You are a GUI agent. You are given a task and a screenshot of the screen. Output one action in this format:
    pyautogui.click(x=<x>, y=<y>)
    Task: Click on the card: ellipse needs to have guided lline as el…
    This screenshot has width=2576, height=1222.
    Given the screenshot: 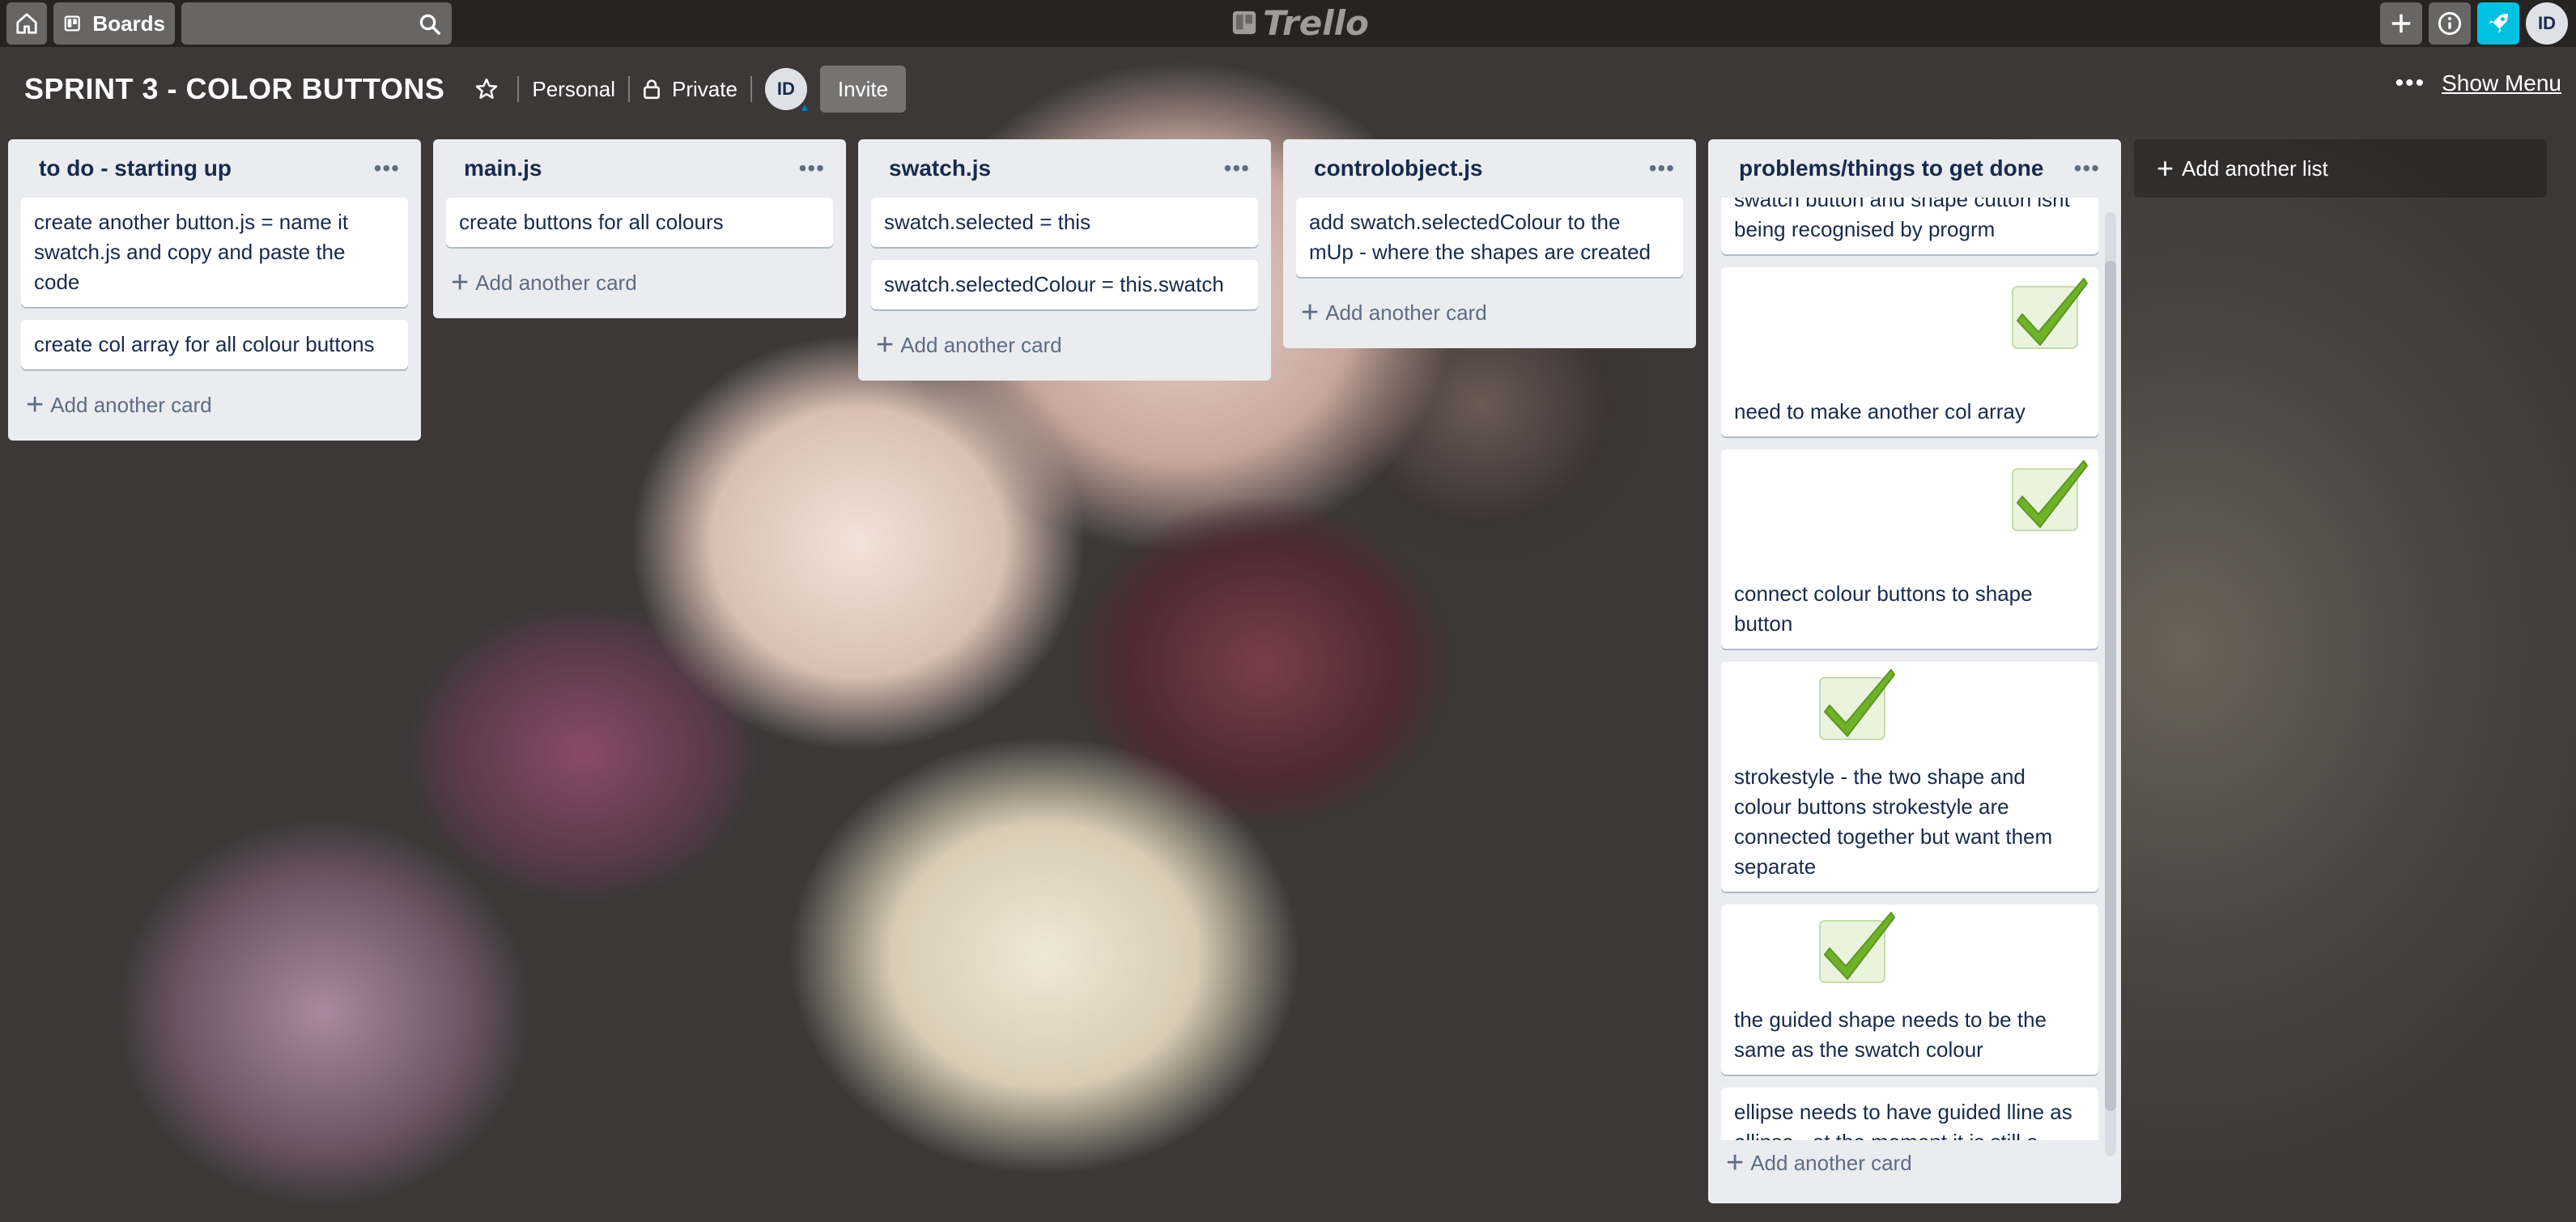 What is the action you would take?
    pyautogui.click(x=1909, y=1114)
    